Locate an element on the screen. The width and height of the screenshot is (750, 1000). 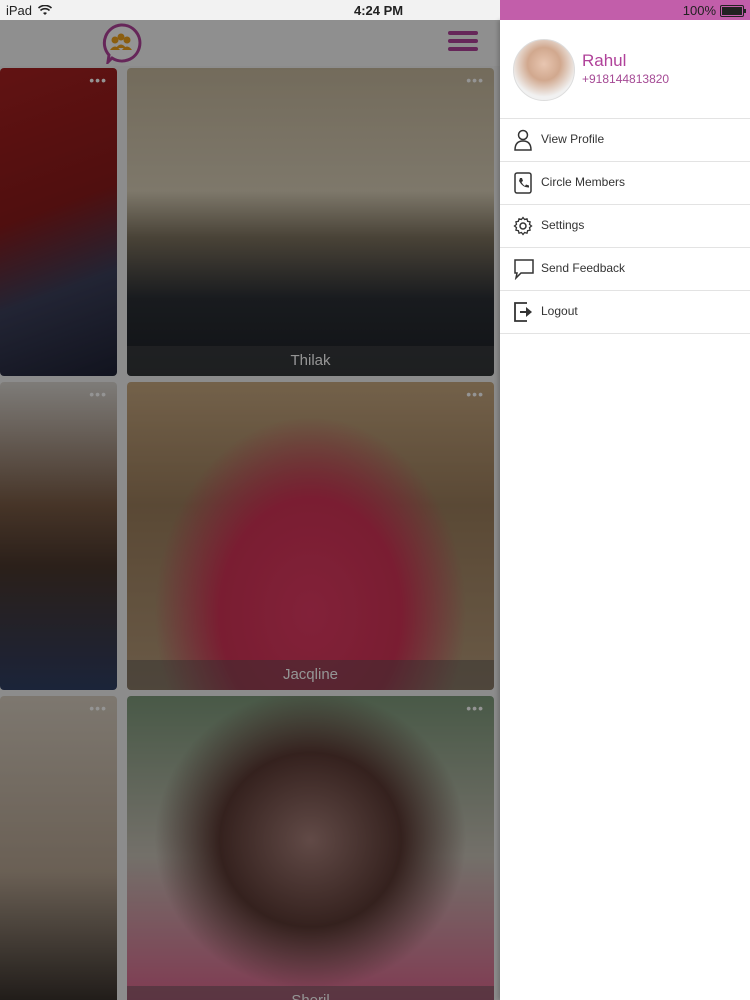
battery-fill is located at coordinates (732, 10).